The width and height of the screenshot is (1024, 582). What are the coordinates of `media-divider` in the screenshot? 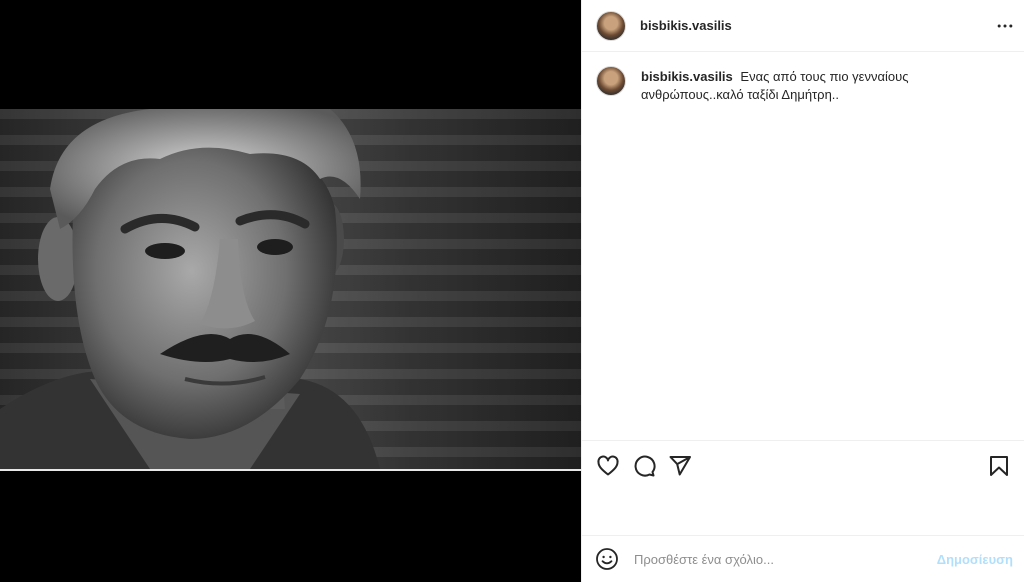 It's located at (290, 470).